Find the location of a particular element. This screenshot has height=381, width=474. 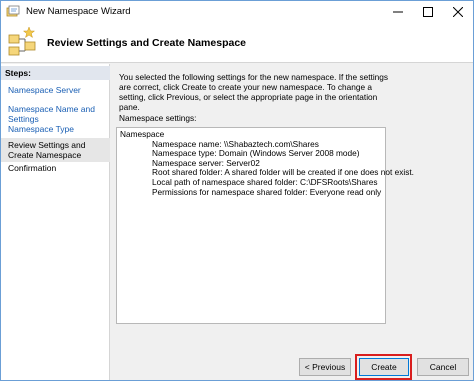

minimize-icon is located at coordinates (398, 12).